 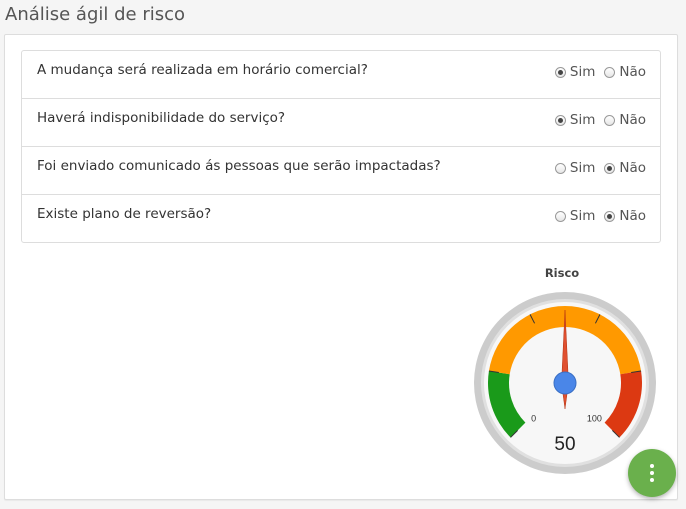 I want to click on gauge-svg: 0 100 50, so click(x=565, y=383).